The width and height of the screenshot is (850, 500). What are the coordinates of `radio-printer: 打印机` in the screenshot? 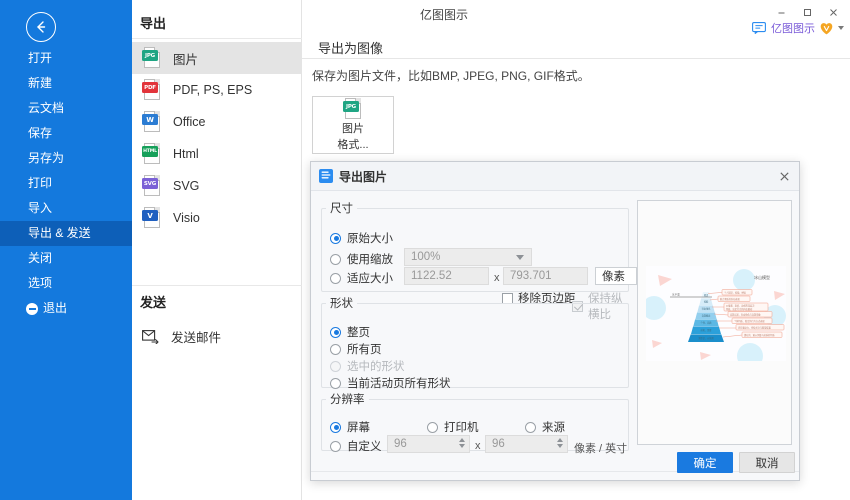 It's located at (453, 427).